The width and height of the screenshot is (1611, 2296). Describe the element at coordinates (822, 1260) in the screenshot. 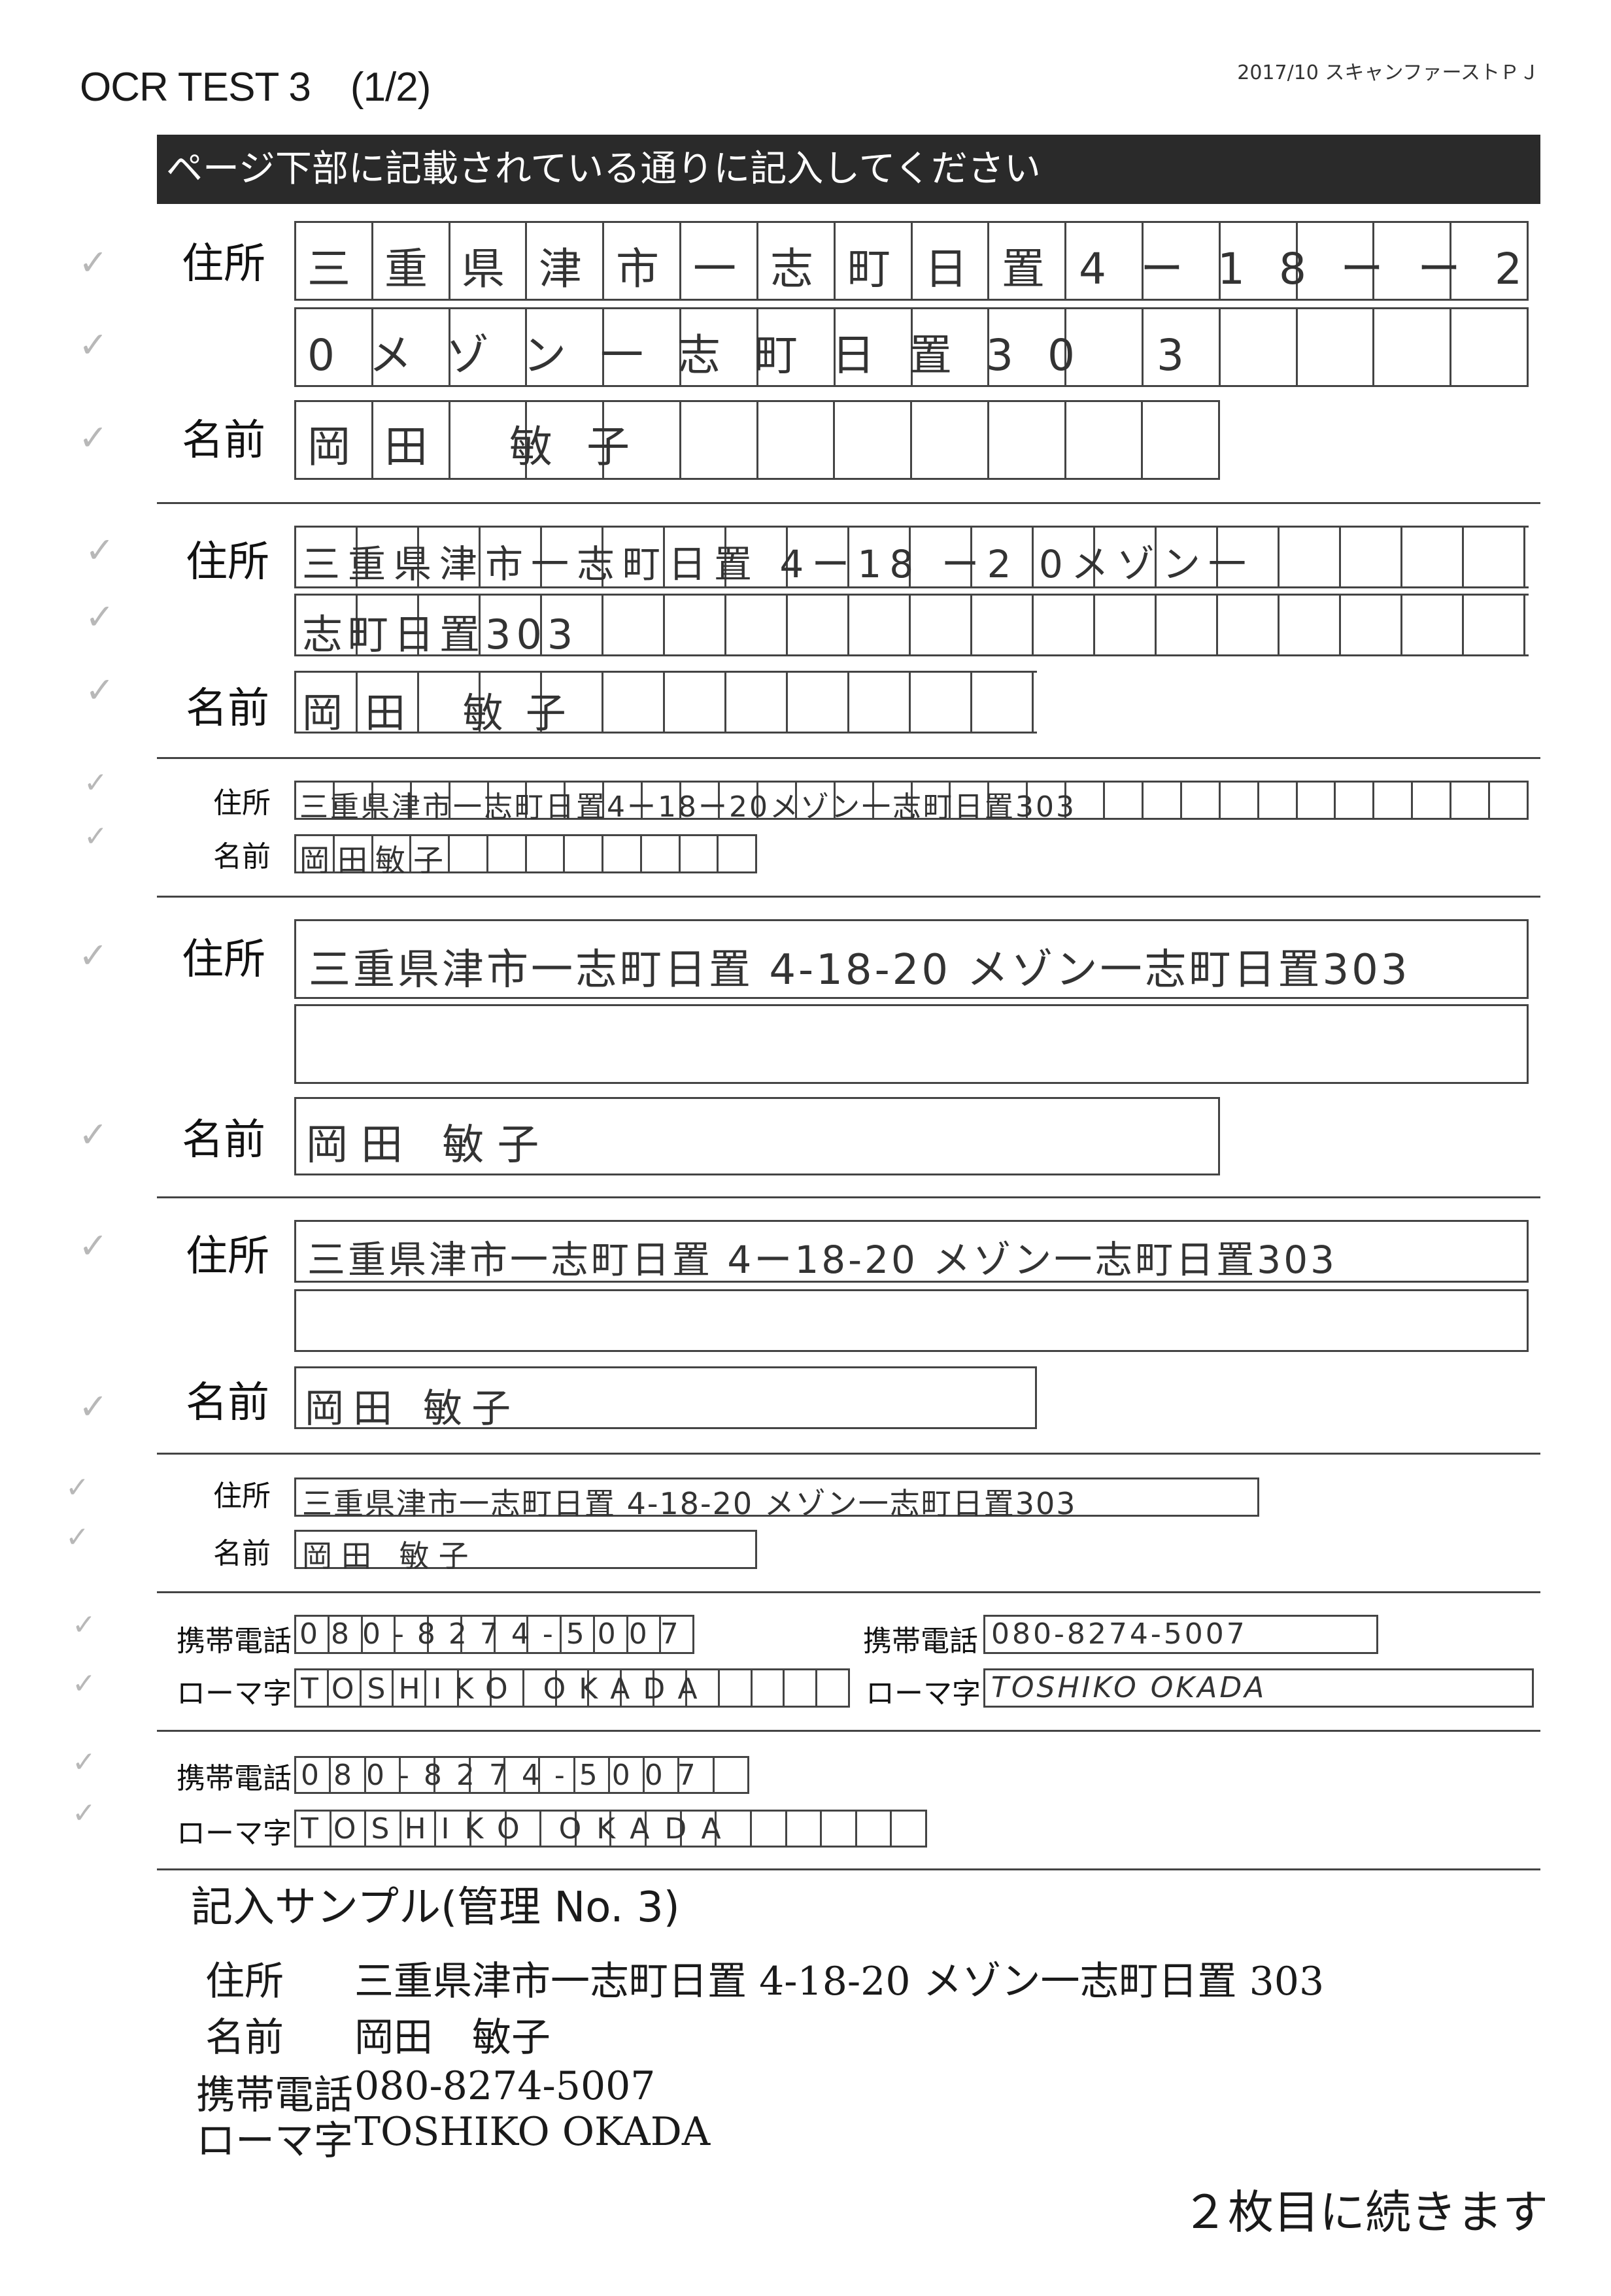

I see `handwritten-address-1: 三重県津市一志町日置 4ー18-20 メゾン一志町日置303` at that location.